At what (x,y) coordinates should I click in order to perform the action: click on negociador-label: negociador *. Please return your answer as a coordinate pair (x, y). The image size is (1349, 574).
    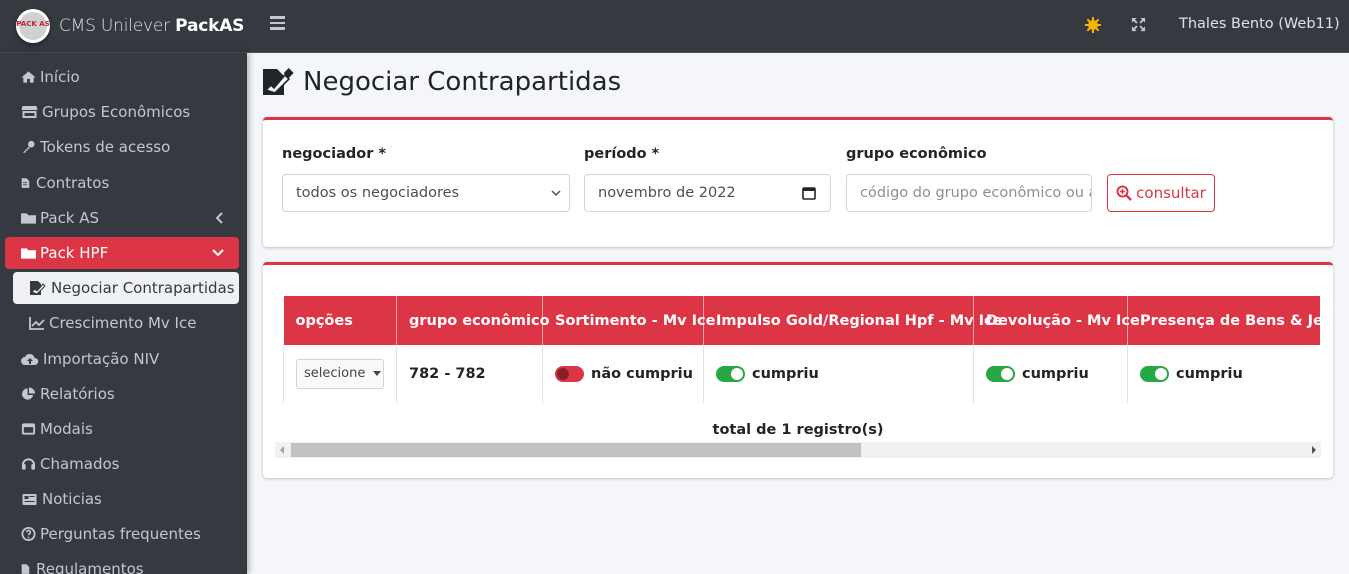
    Looking at the image, I should click on (334, 154).